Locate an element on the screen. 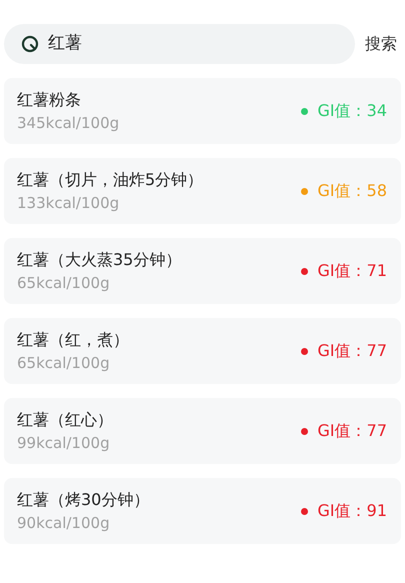 The image size is (405, 583). search-field: 红薯 is located at coordinates (179, 44).